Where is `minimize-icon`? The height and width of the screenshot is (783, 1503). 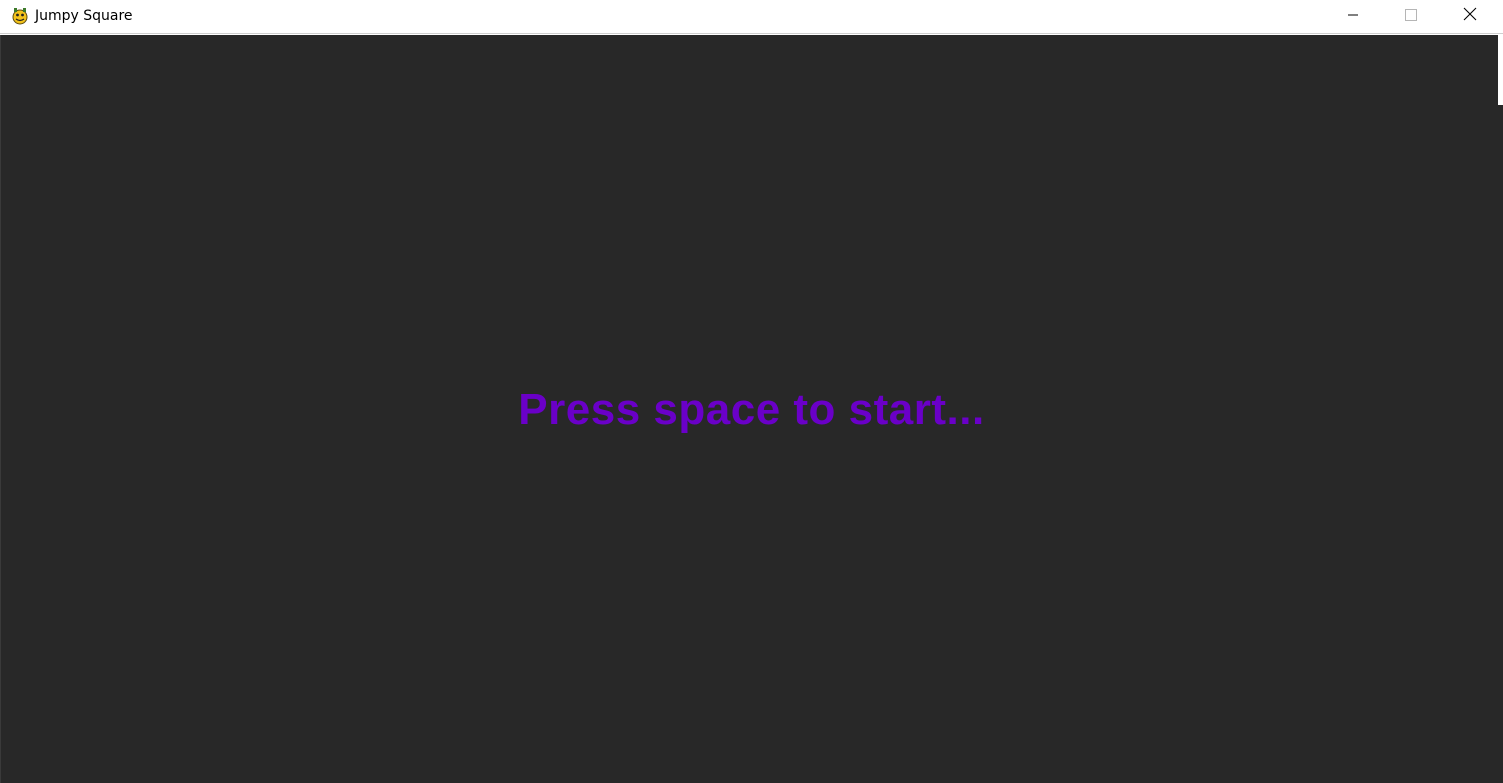
minimize-icon is located at coordinates (1353, 17).